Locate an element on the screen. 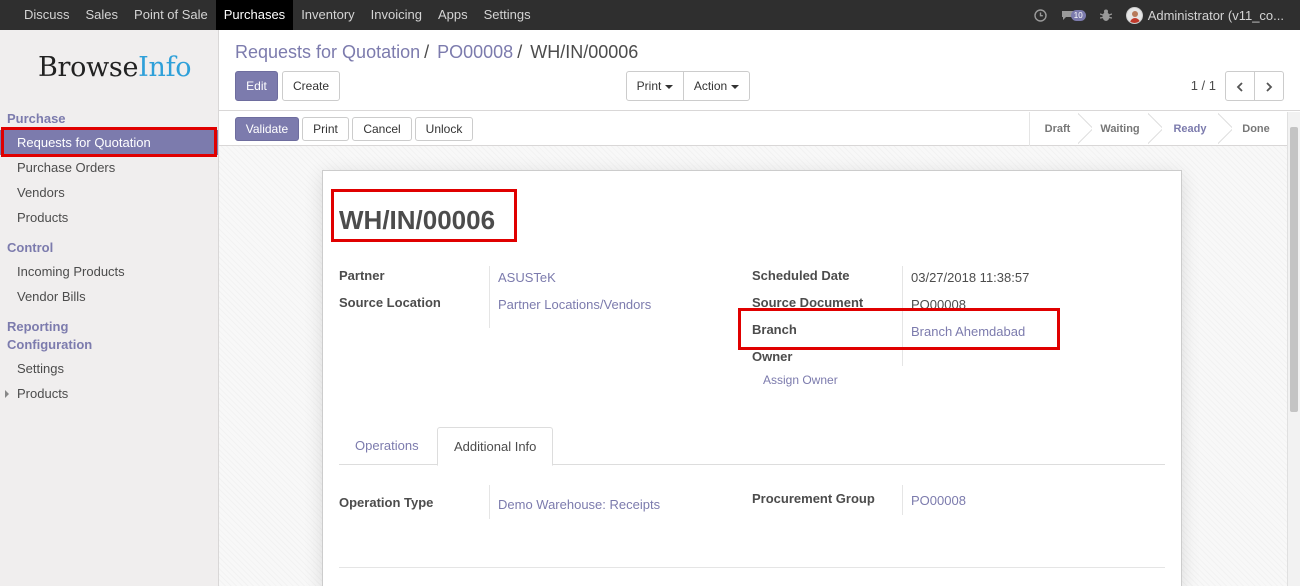  cancel-button: Cancel is located at coordinates (382, 129).